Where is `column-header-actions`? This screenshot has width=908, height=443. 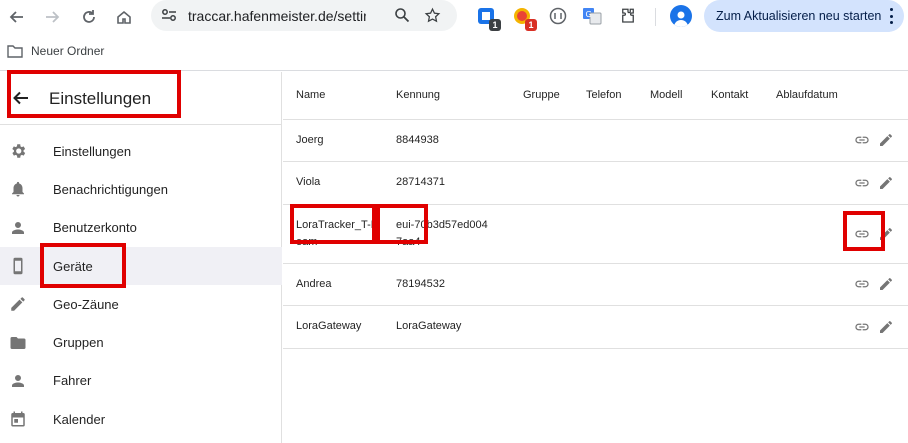
column-header-actions is located at coordinates (875, 96).